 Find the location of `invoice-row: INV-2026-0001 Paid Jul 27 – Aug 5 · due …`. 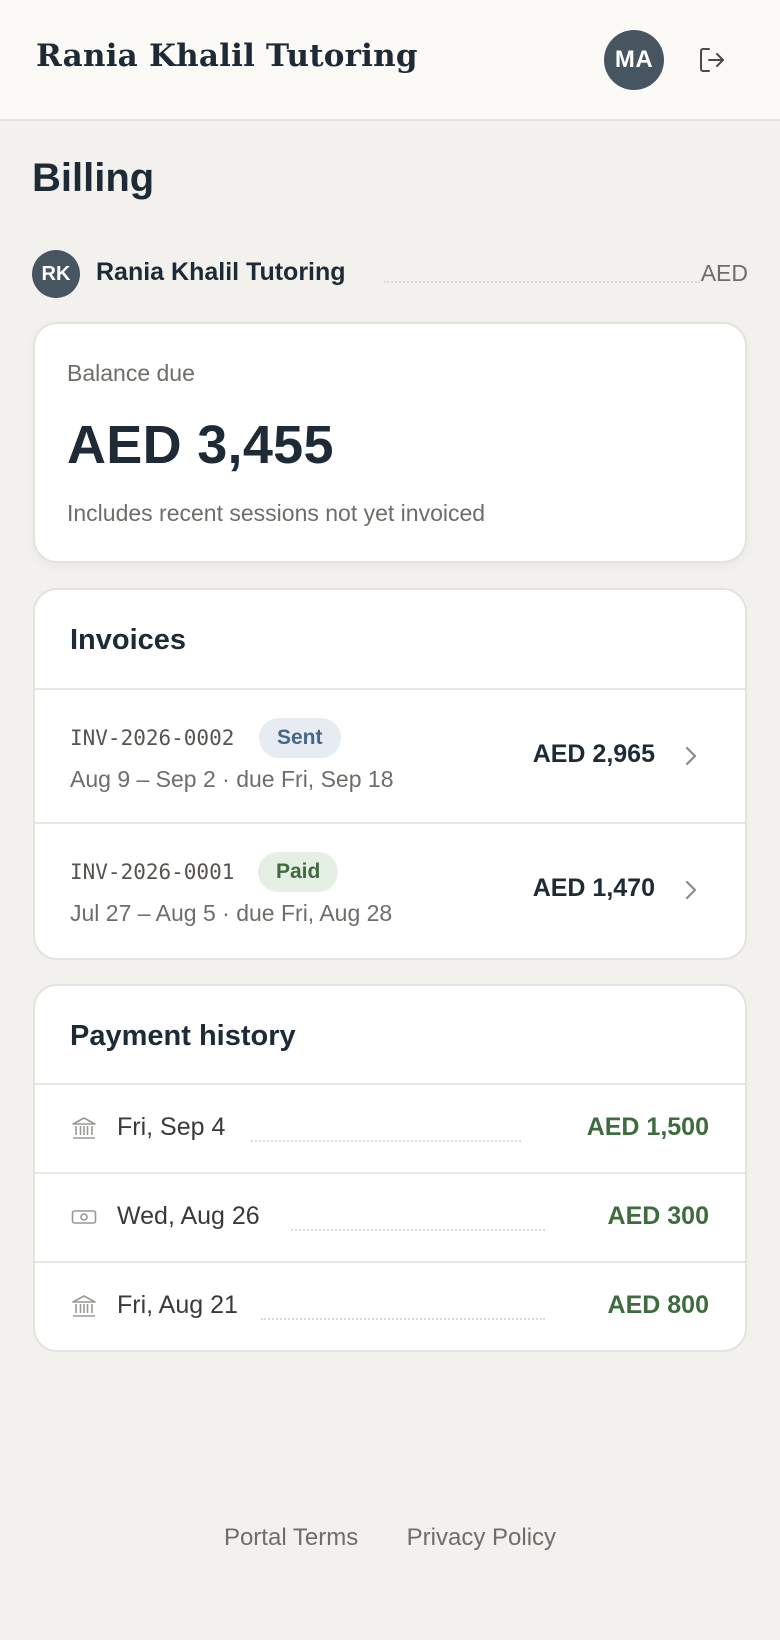

invoice-row: INV-2026-0001 Paid Jul 27 – Aug 5 · due … is located at coordinates (390, 889).